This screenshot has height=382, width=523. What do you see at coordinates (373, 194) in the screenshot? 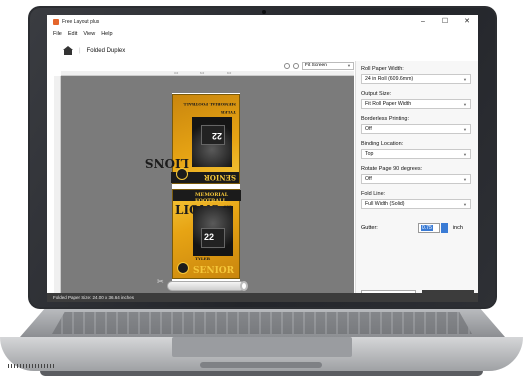
I see `fold-line-label: Fold Line:` at bounding box center [373, 194].